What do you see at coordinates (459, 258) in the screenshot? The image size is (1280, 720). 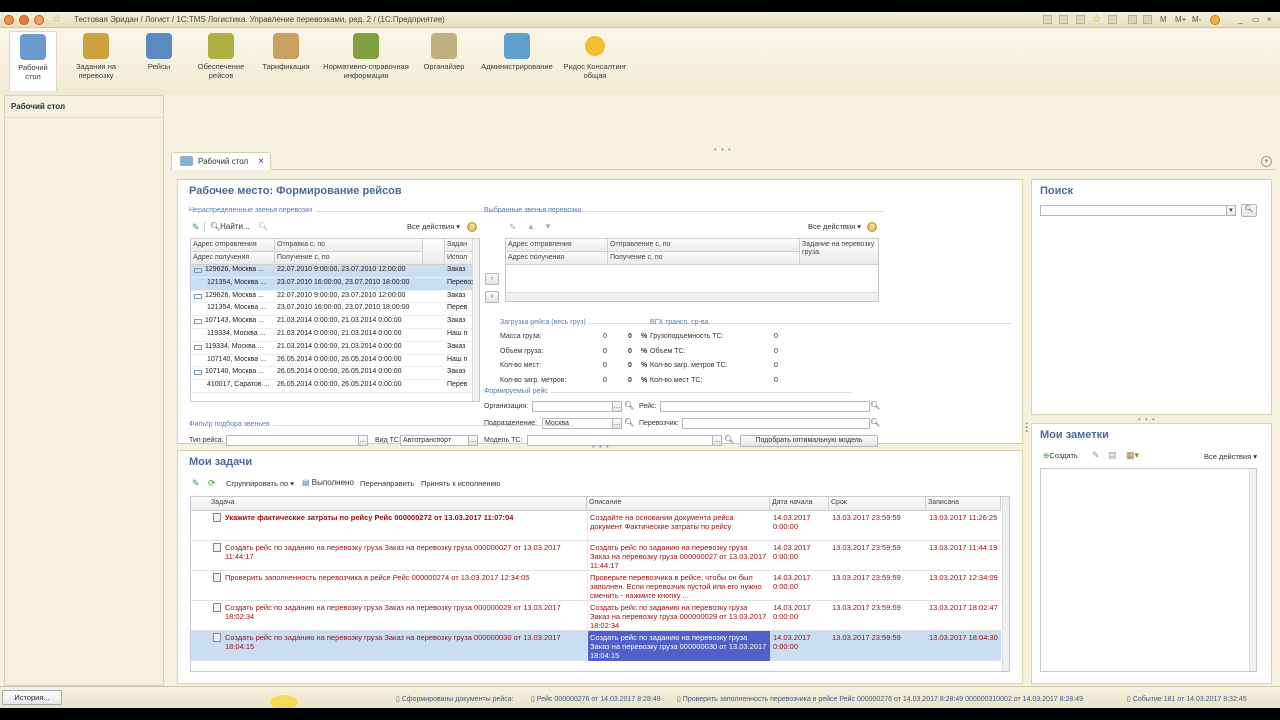 I see `column-header: Испол` at bounding box center [459, 258].